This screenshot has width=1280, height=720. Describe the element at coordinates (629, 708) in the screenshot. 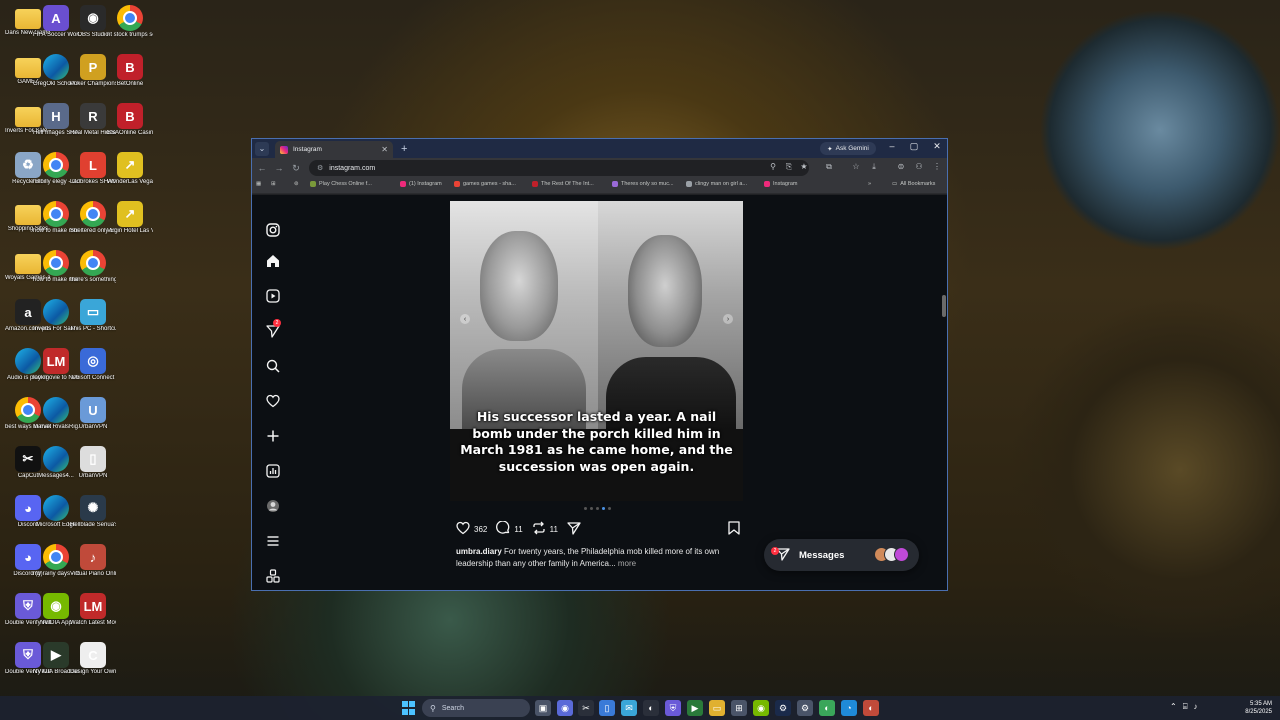

I see `mail-icon: ✉` at that location.